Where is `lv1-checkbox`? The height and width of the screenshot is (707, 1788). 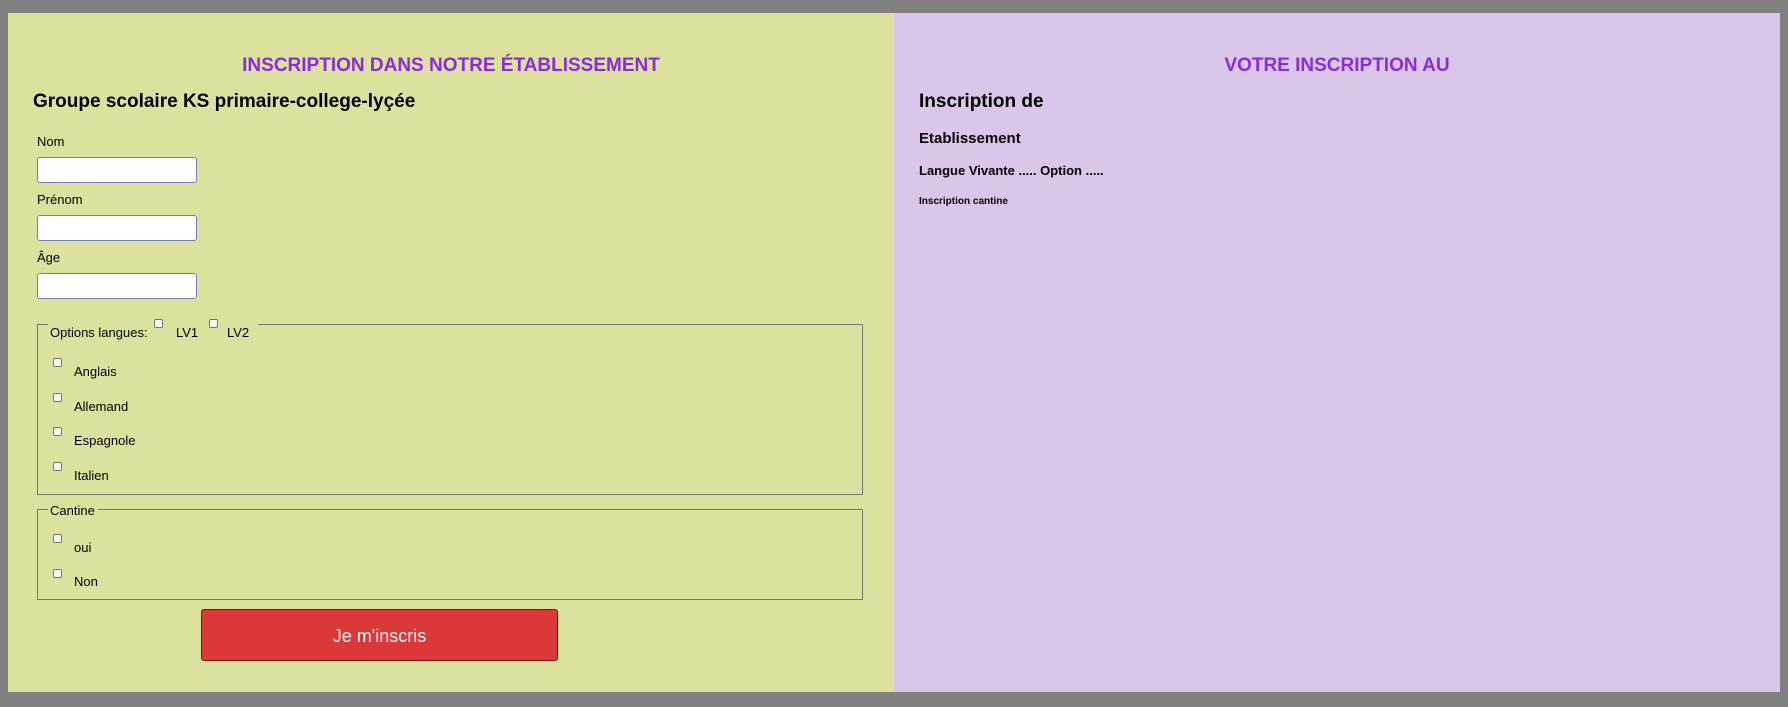
lv1-checkbox is located at coordinates (158, 323).